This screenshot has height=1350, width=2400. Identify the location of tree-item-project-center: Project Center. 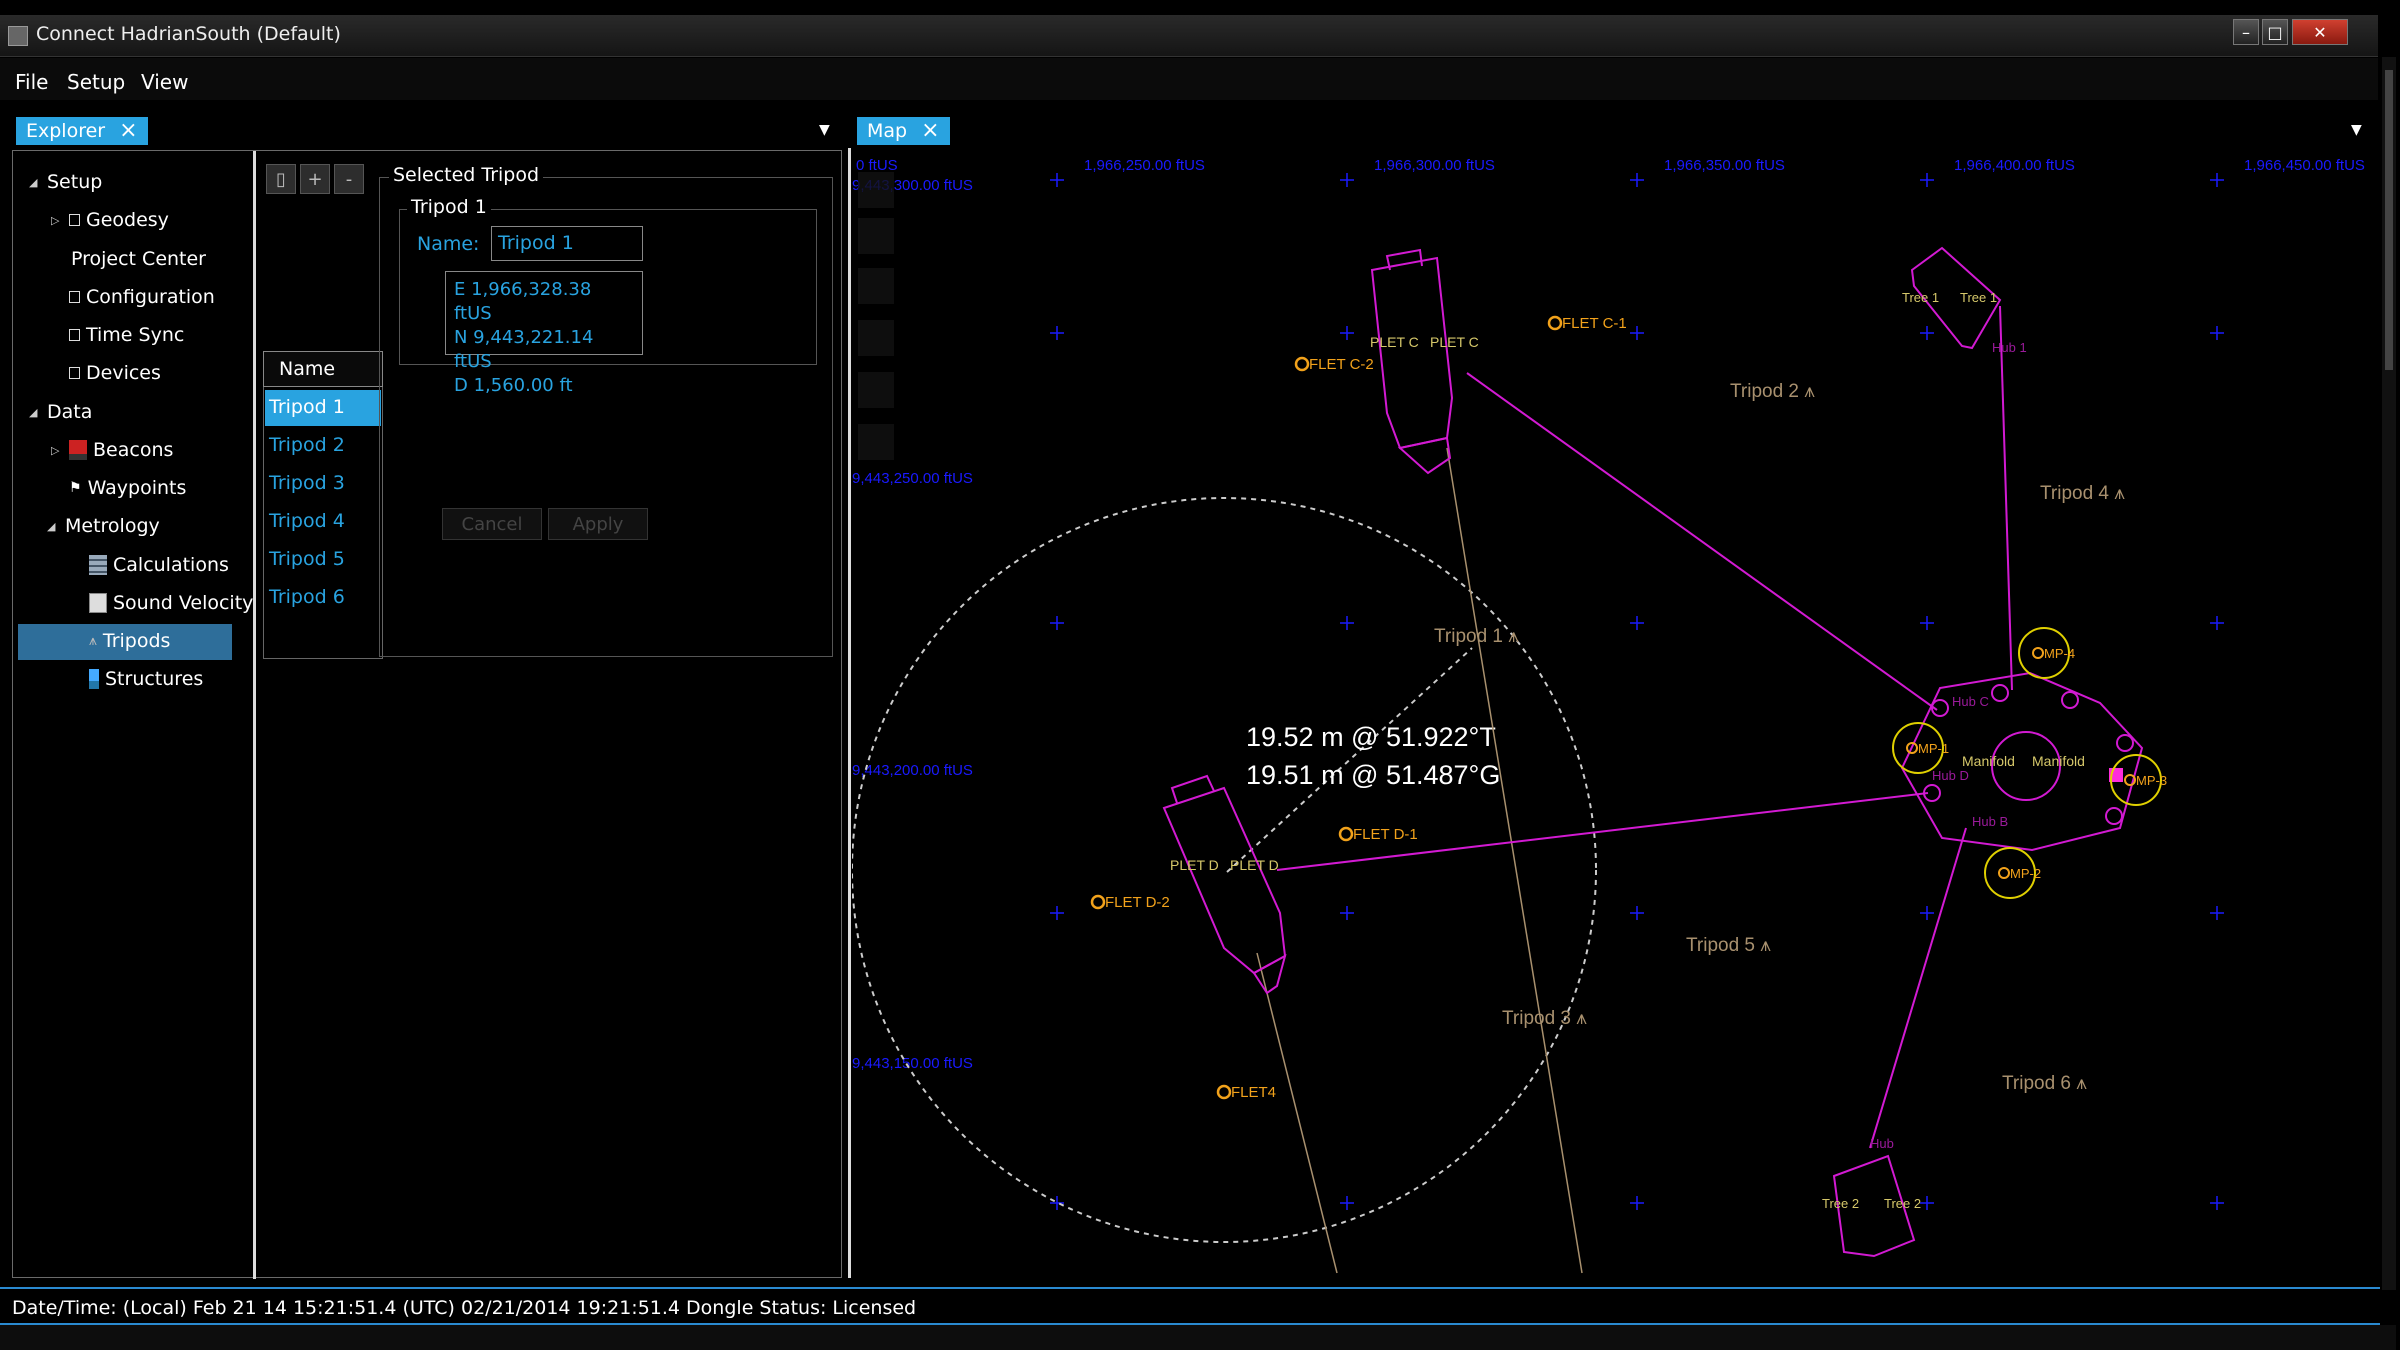
(138, 259).